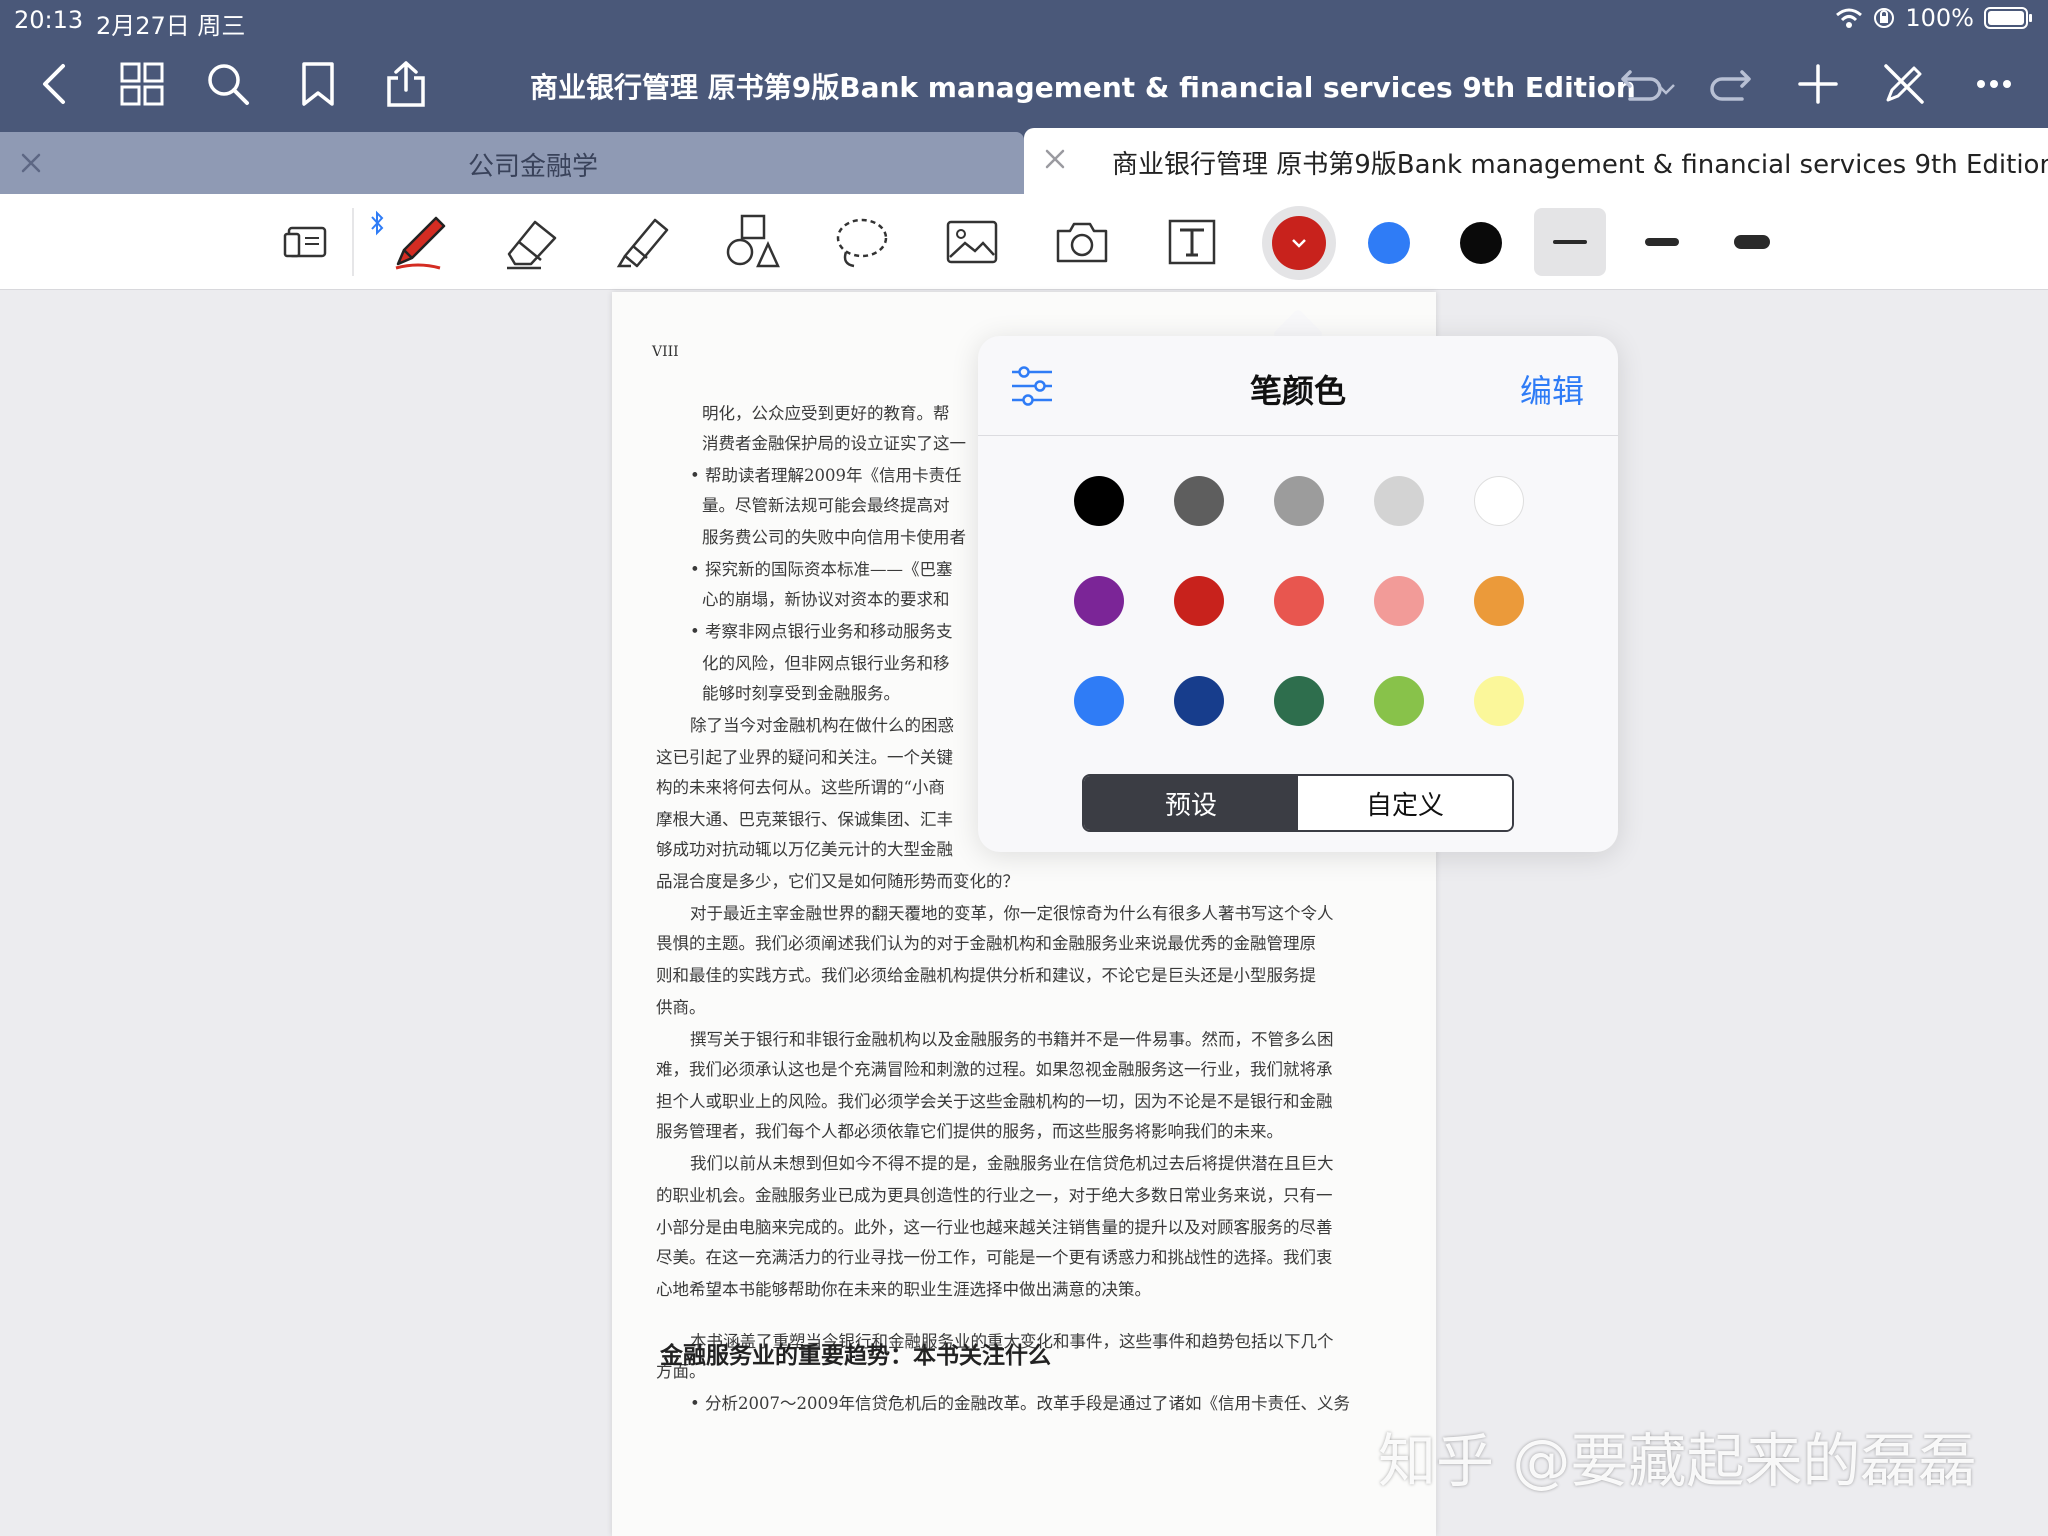 This screenshot has height=1536, width=2048. What do you see at coordinates (532, 245) in the screenshot?
I see `eraser-icon` at bounding box center [532, 245].